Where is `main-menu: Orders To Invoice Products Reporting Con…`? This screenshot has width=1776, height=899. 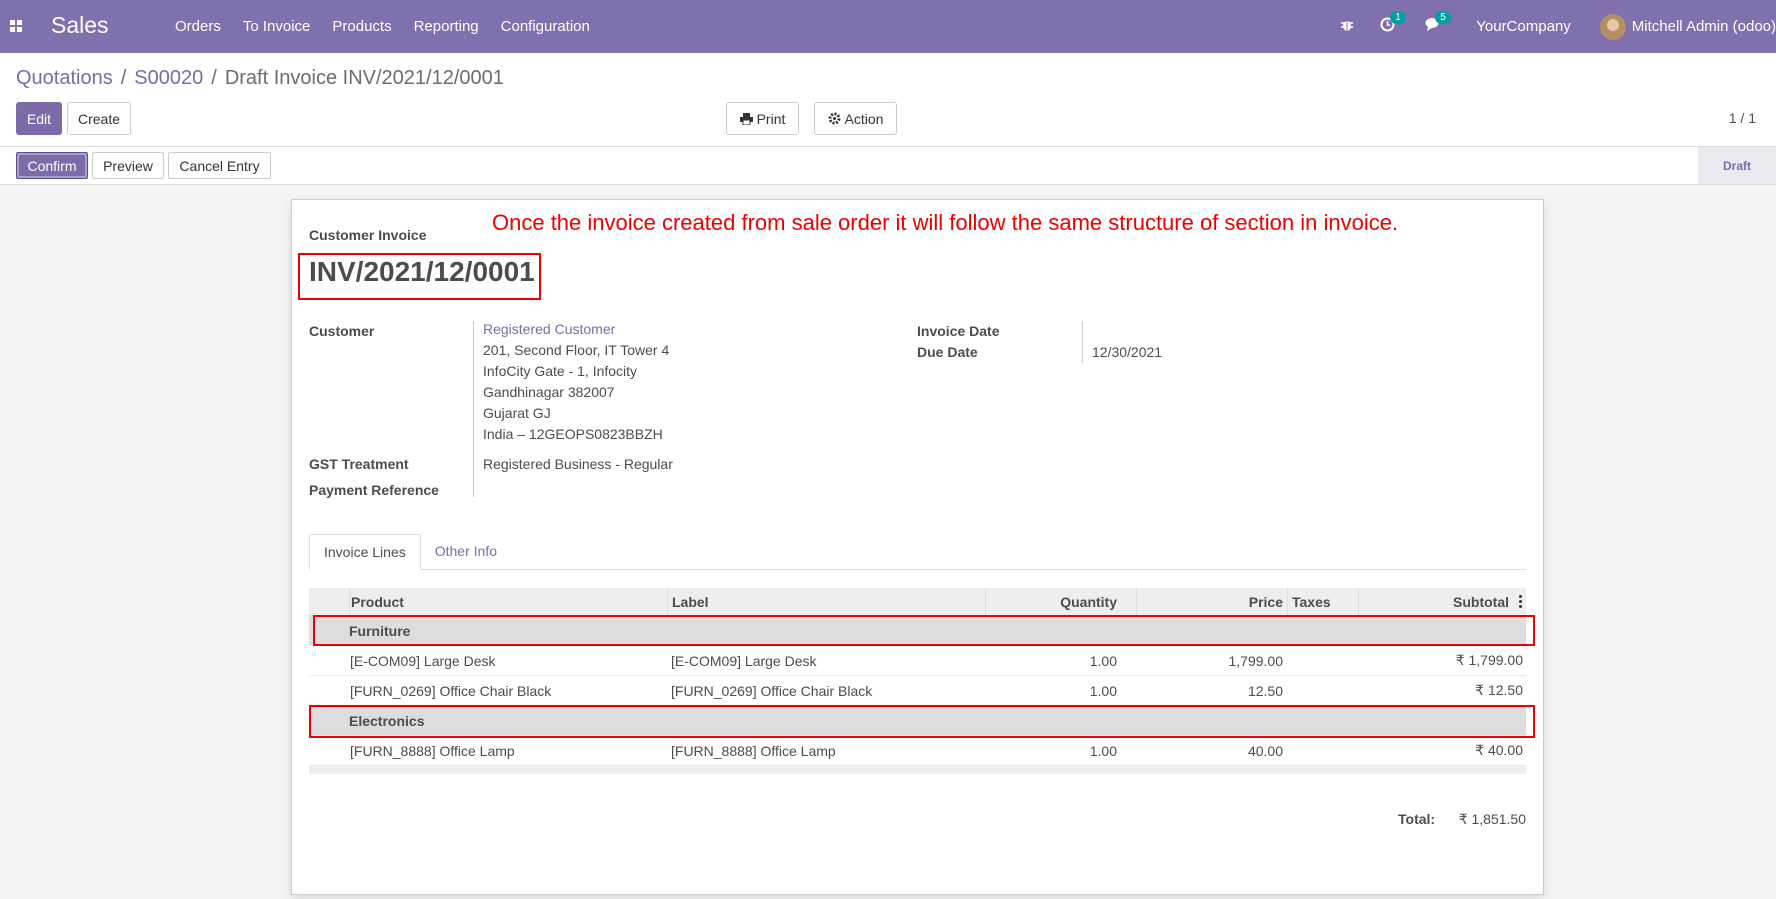 main-menu: Orders To Invoice Products Reporting Con… is located at coordinates (382, 26).